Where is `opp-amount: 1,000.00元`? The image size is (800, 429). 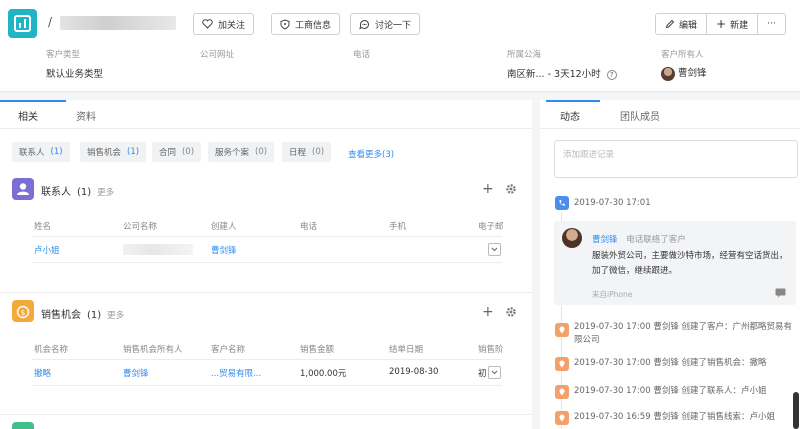
opp-amount: 1,000.00元 is located at coordinates (323, 374).